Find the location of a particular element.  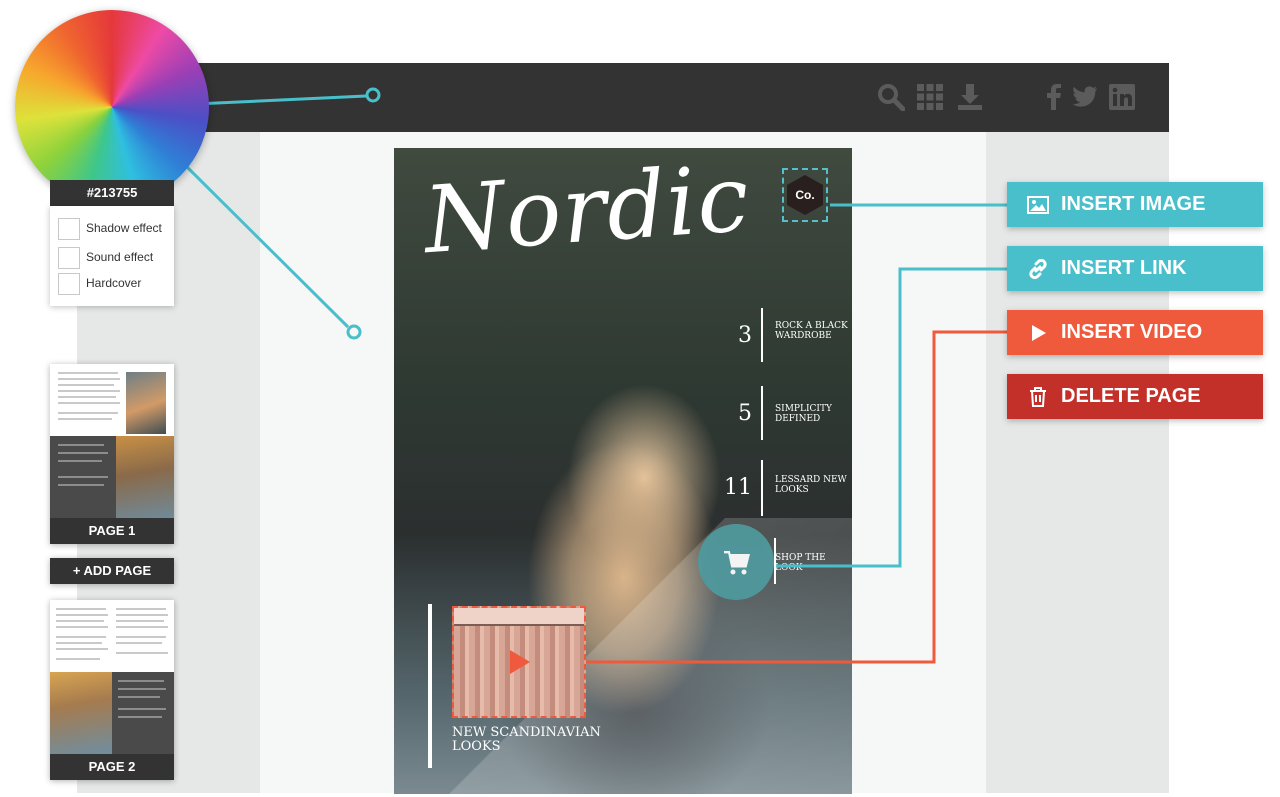

hex-color-value: #213755 is located at coordinates (112, 193).